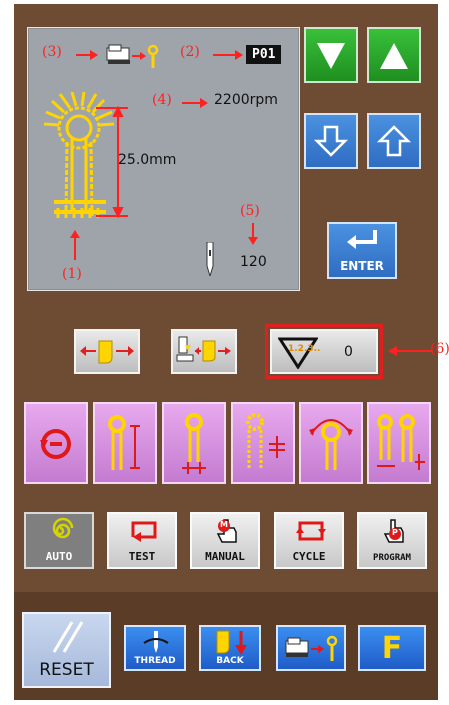 Image resolution: width=449 pixels, height=705 pixels. What do you see at coordinates (147, 160) in the screenshot?
I see `length-value: 25.0mm` at bounding box center [147, 160].